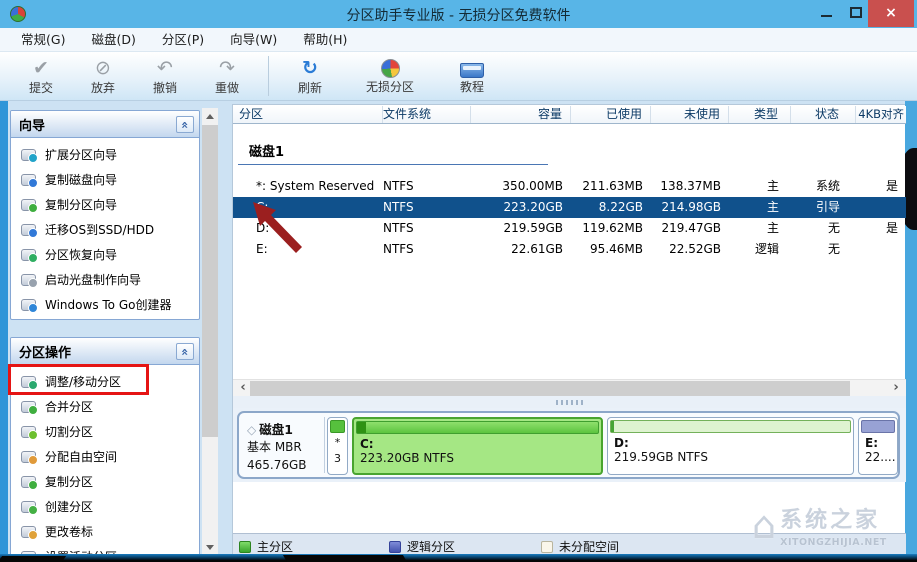  I want to click on sidebar-item-copy-partition-wizard: 复制分区向导, so click(105, 204).